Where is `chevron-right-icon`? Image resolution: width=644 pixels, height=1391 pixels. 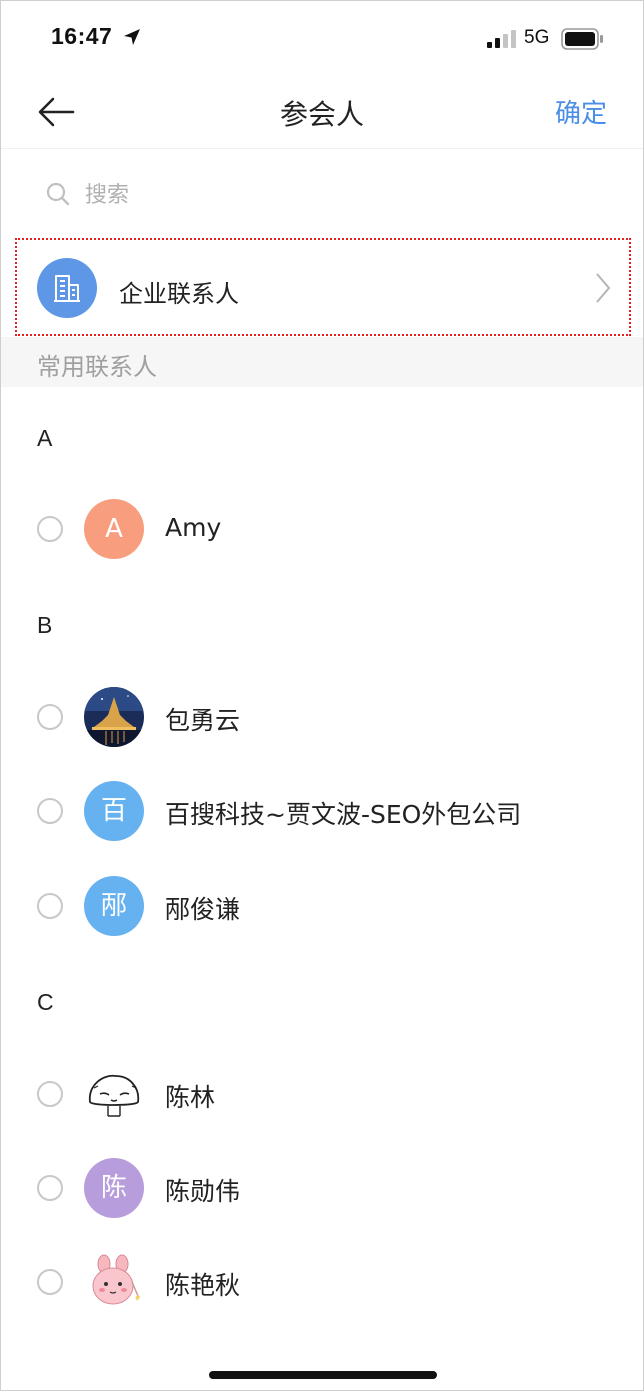 chevron-right-icon is located at coordinates (603, 288).